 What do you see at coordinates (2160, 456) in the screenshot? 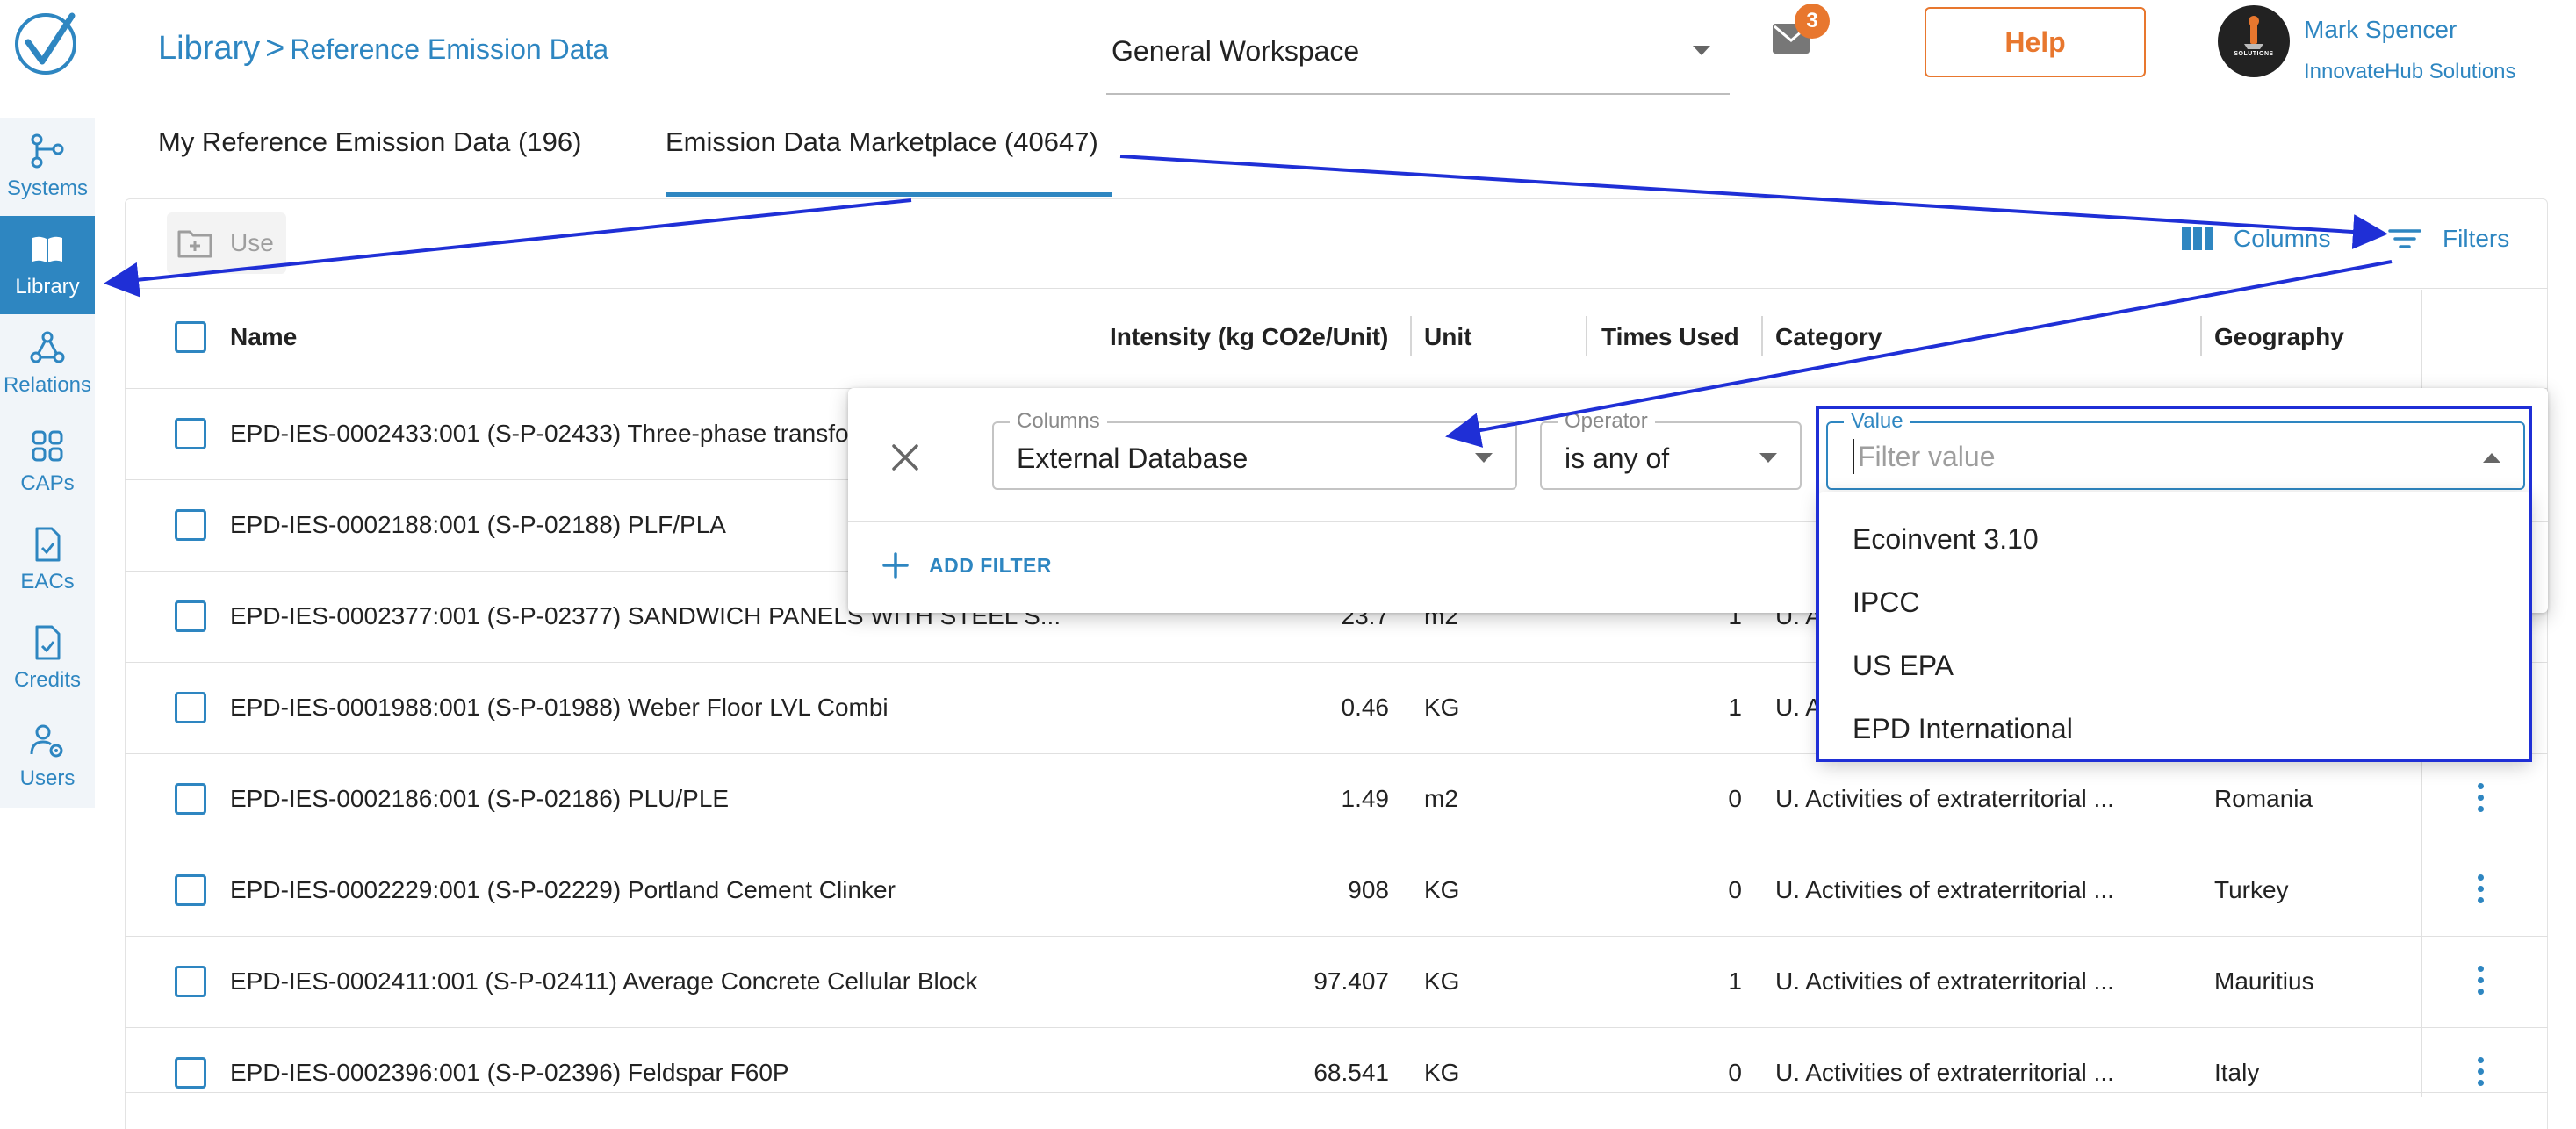
I see `filter-value-input` at bounding box center [2160, 456].